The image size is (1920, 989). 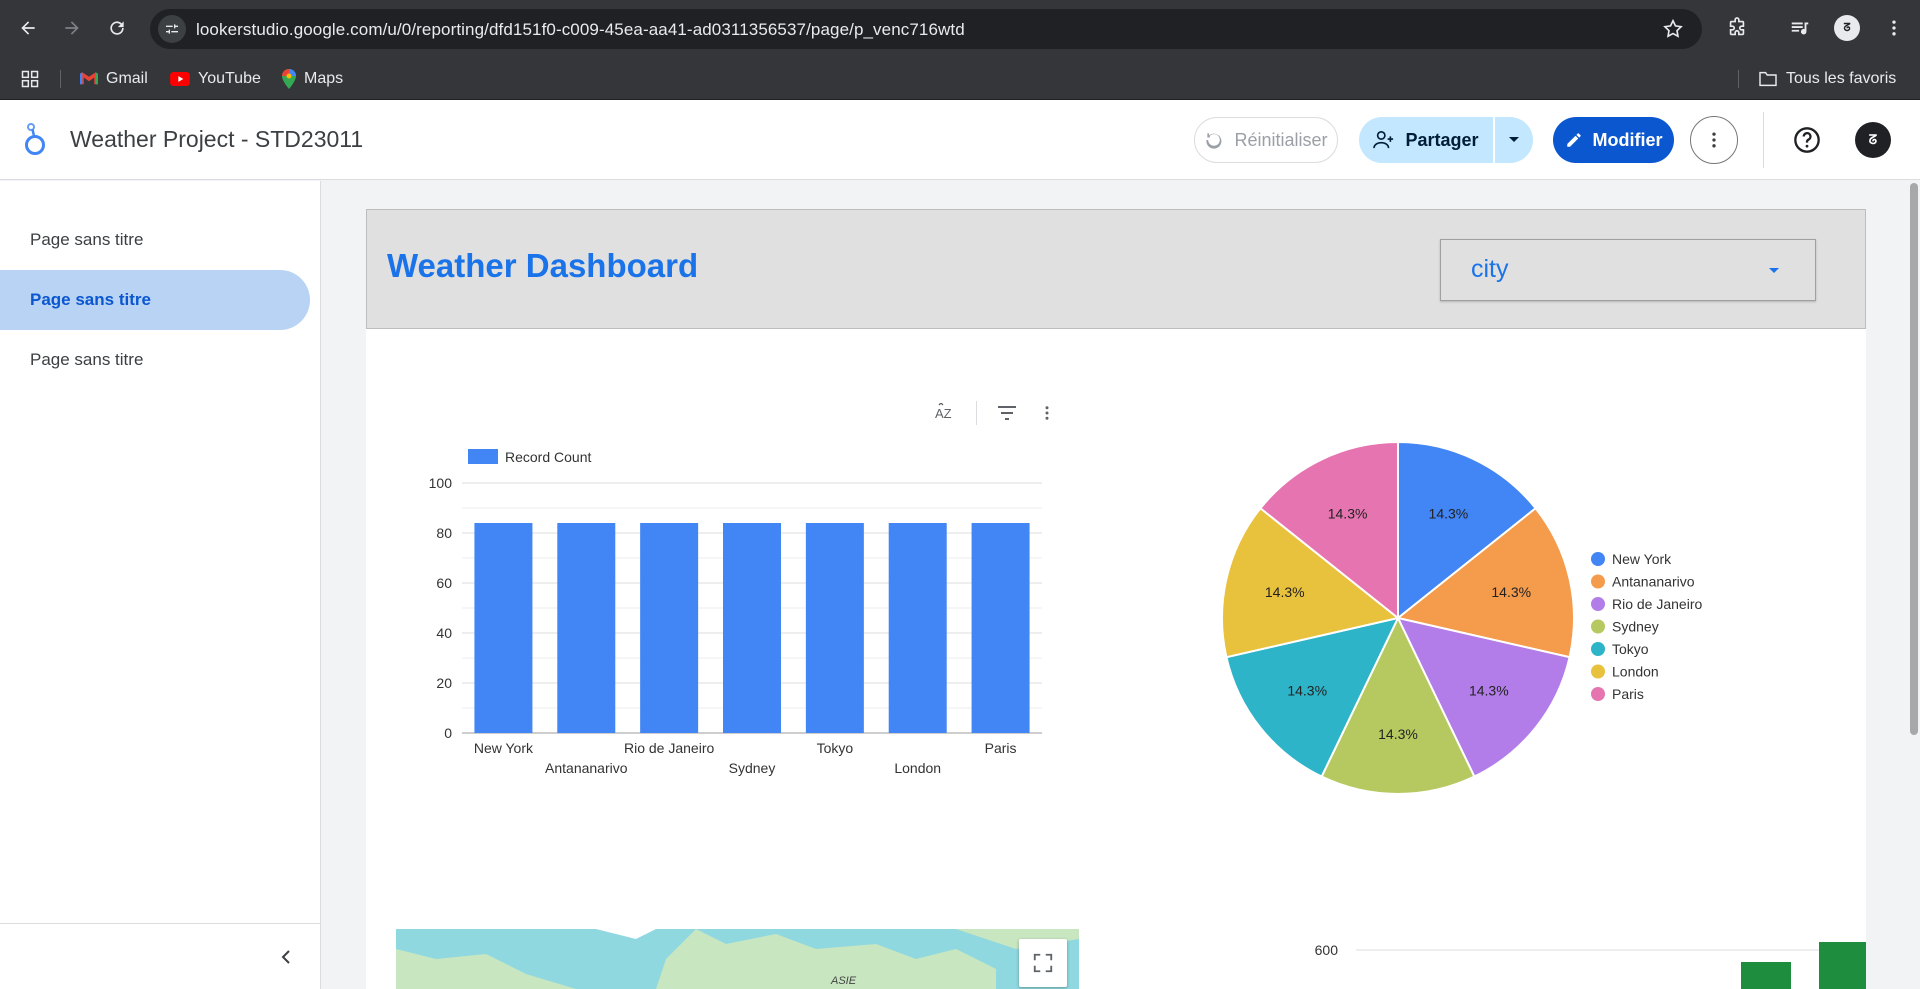 I want to click on svg-text: AZ, so click(x=943, y=413).